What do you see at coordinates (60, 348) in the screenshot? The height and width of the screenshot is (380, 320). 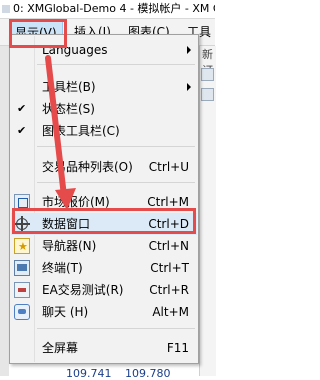 I see `menu-item-label: 全屏幕` at bounding box center [60, 348].